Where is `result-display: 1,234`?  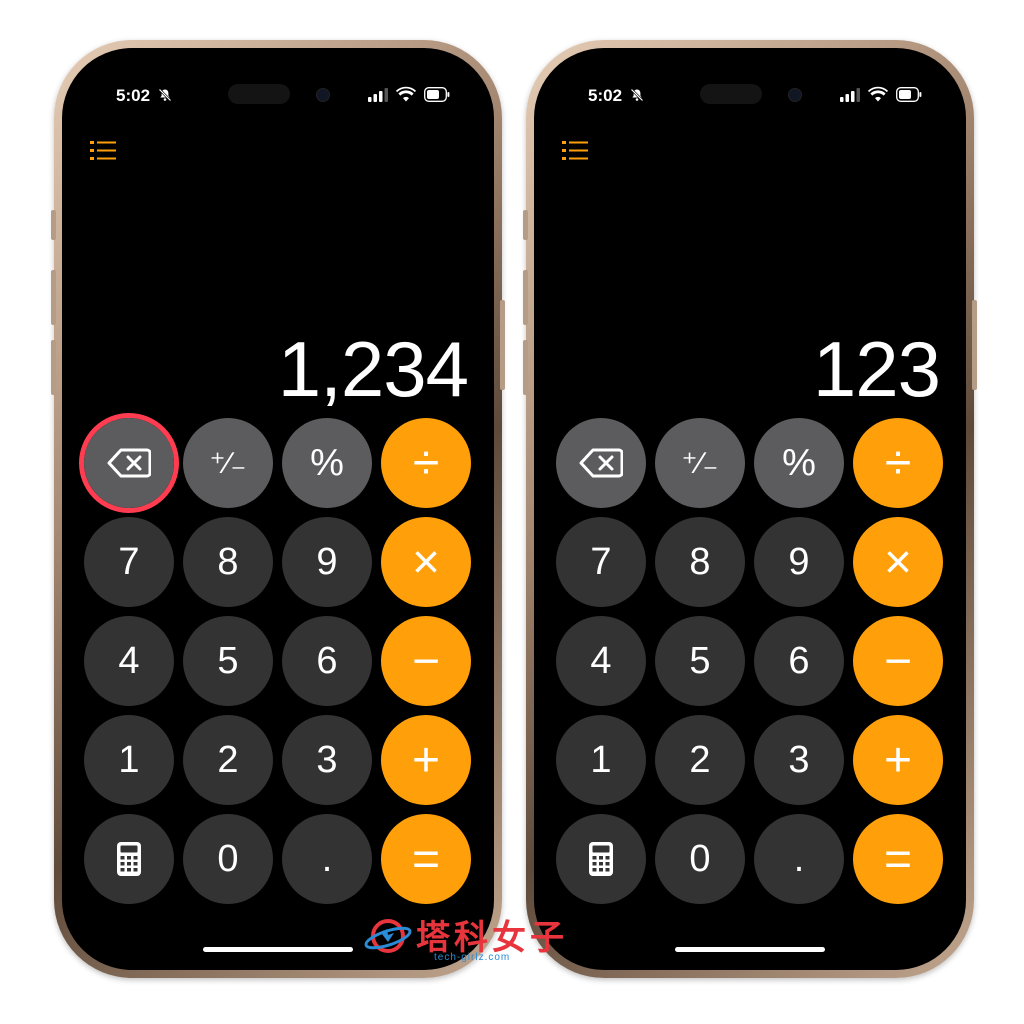 result-display: 1,234 is located at coordinates (373, 369).